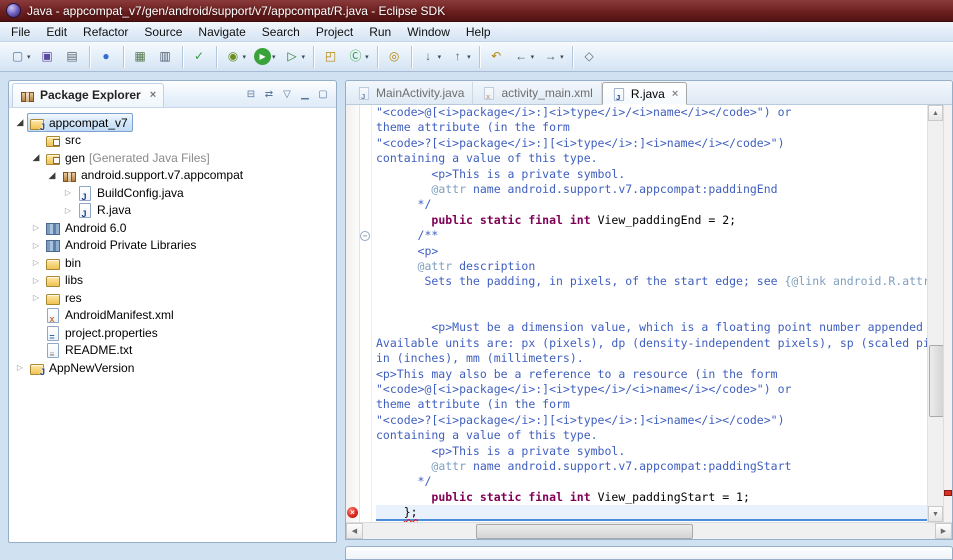 This screenshot has height=560, width=953. I want to click on code-line: @attr description, so click(651, 266).